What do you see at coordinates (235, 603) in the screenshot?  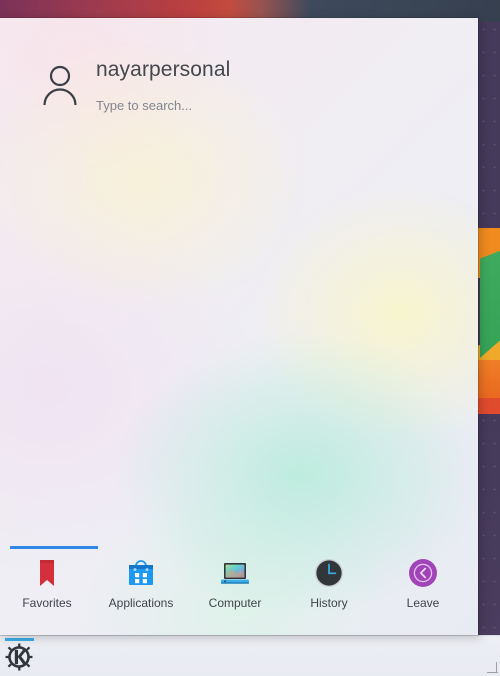 I see `tab-label: Computer` at bounding box center [235, 603].